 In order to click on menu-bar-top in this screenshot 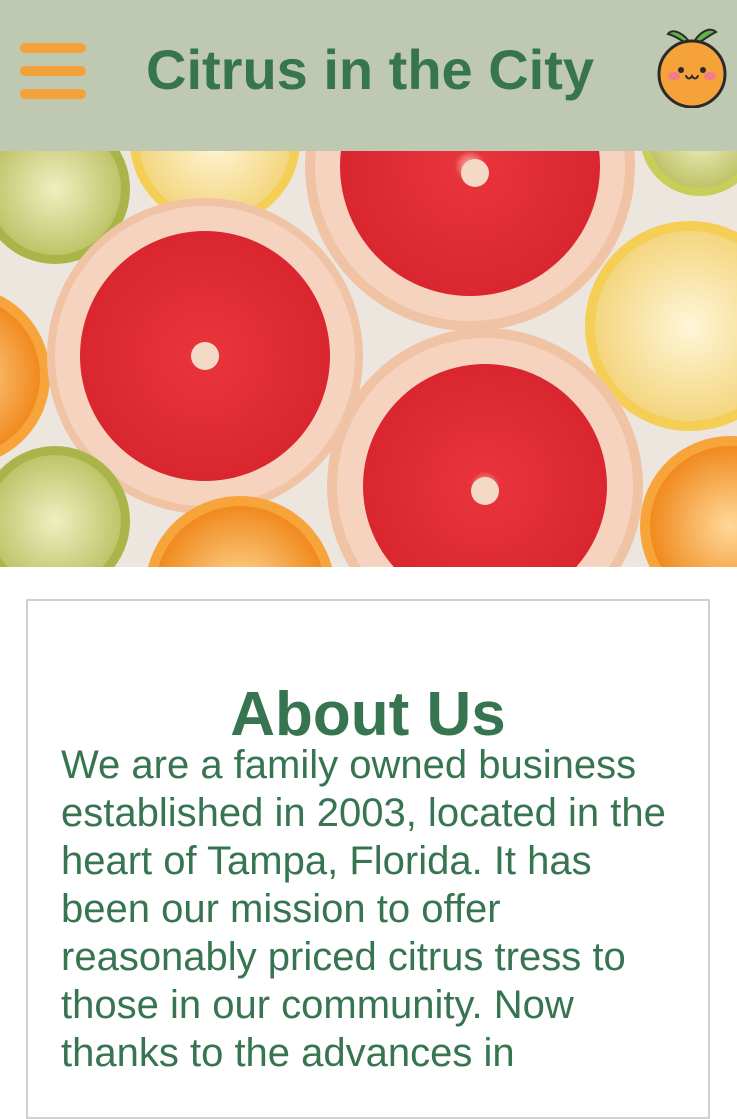, I will do `click(53, 48)`.